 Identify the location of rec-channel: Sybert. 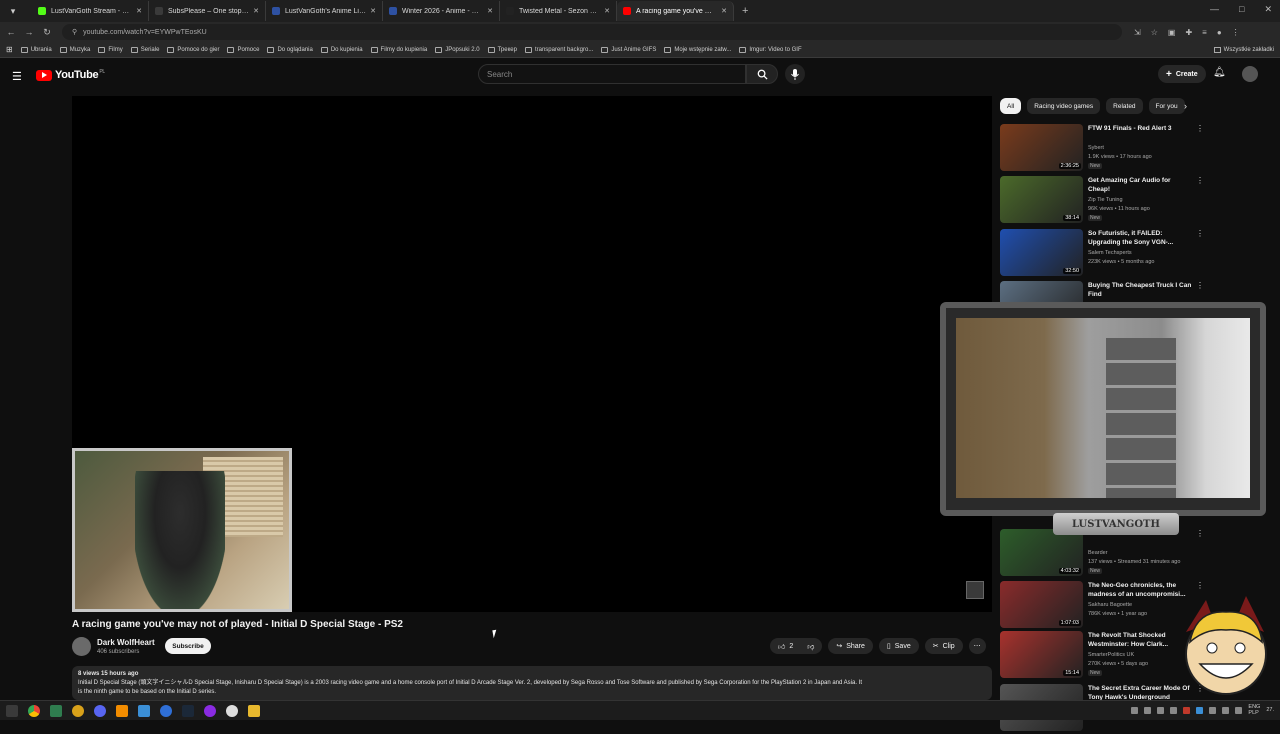
(1096, 148).